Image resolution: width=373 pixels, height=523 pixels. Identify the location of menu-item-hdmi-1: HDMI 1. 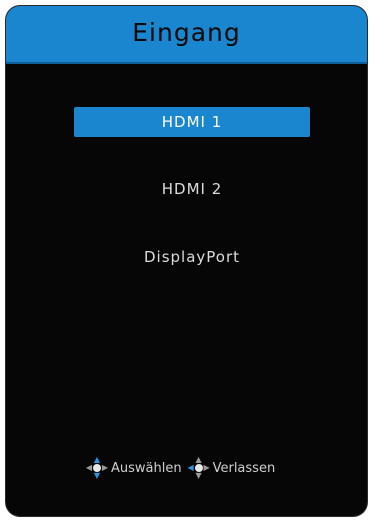
(192, 122).